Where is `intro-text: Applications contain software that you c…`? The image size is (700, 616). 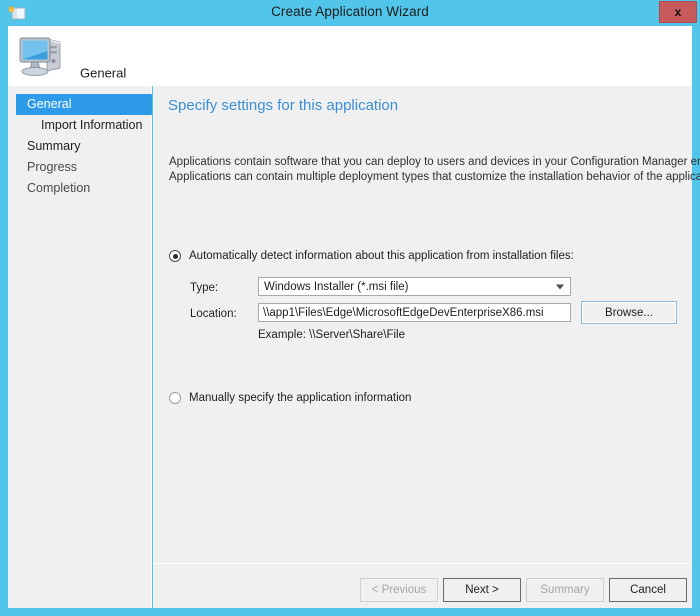
intro-text: Applications contain software that you c… is located at coordinates (434, 170).